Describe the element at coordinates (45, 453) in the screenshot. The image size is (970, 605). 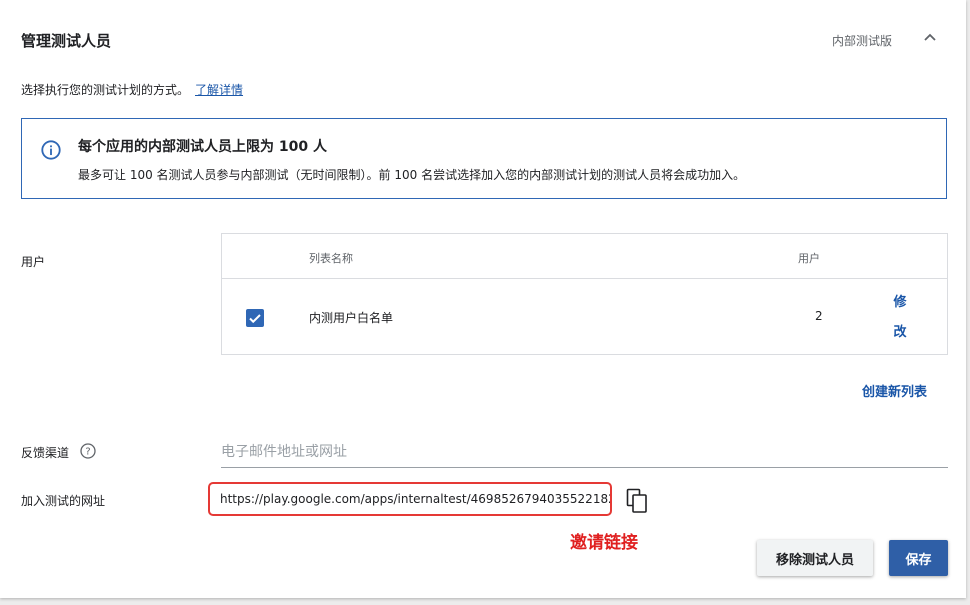
I see `feedback-label: 反馈渠道` at that location.